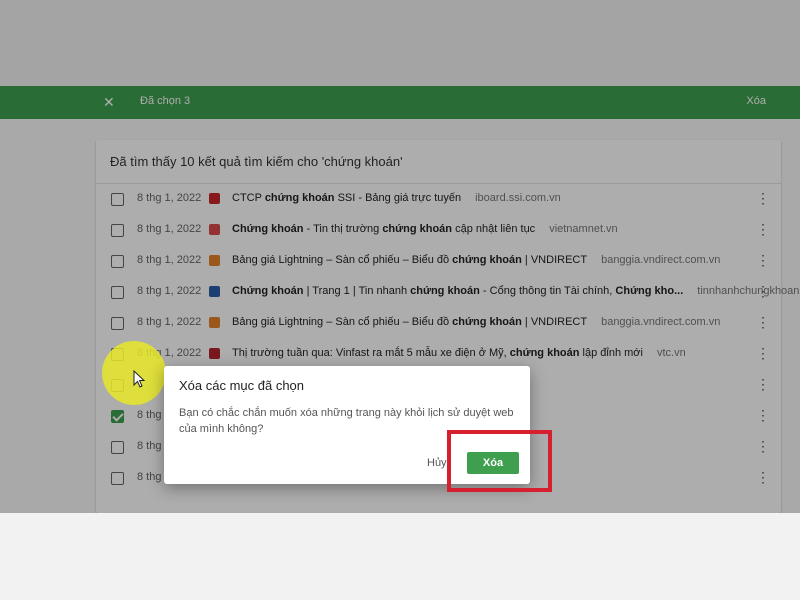 The height and width of the screenshot is (600, 800). Describe the element at coordinates (499, 461) in the screenshot. I see `annotation-highlight-box` at that location.